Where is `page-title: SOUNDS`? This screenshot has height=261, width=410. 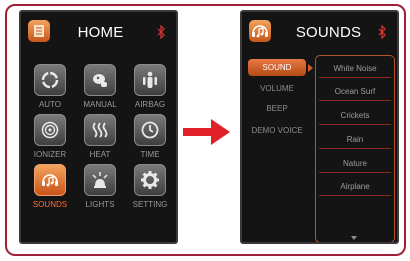
page-title: SOUNDS is located at coordinates (328, 32).